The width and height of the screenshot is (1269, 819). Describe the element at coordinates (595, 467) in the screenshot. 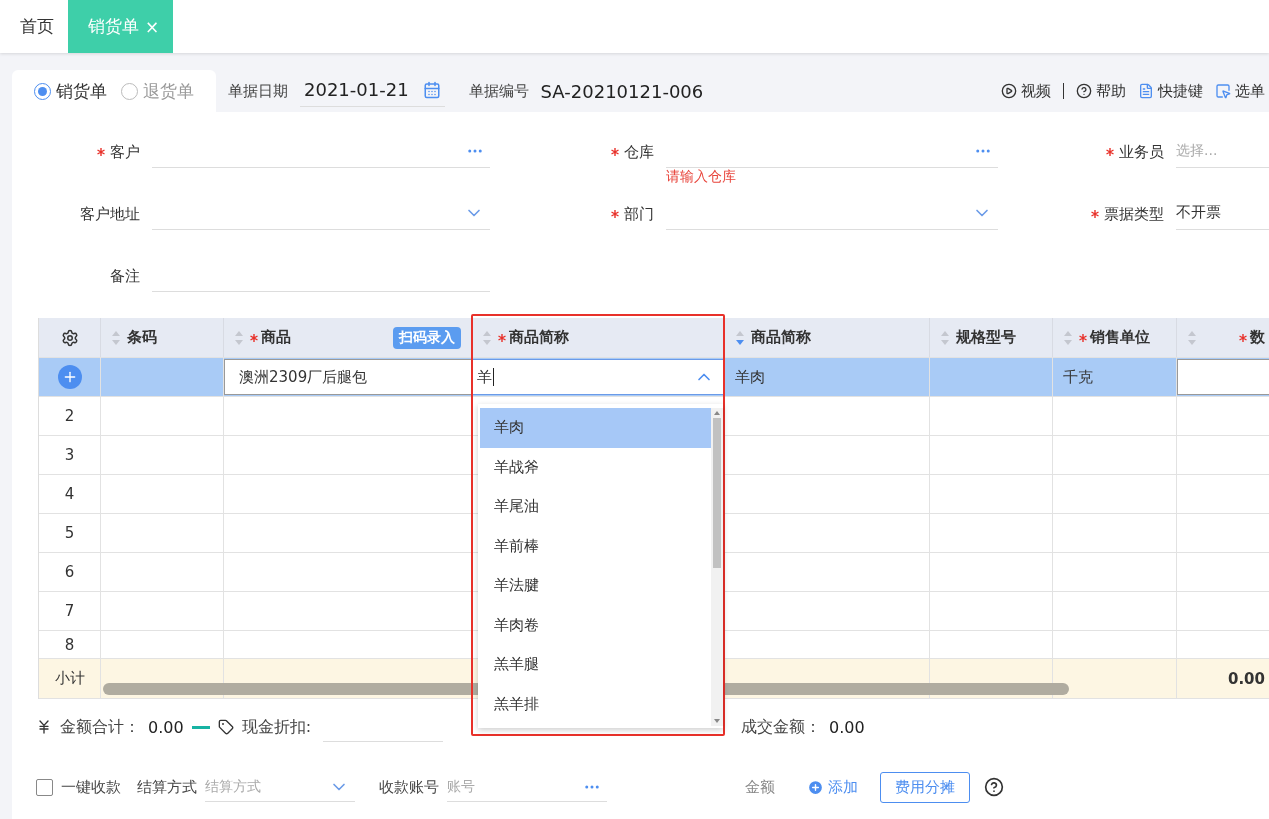

I see `dropdown-option: 羊战斧` at that location.